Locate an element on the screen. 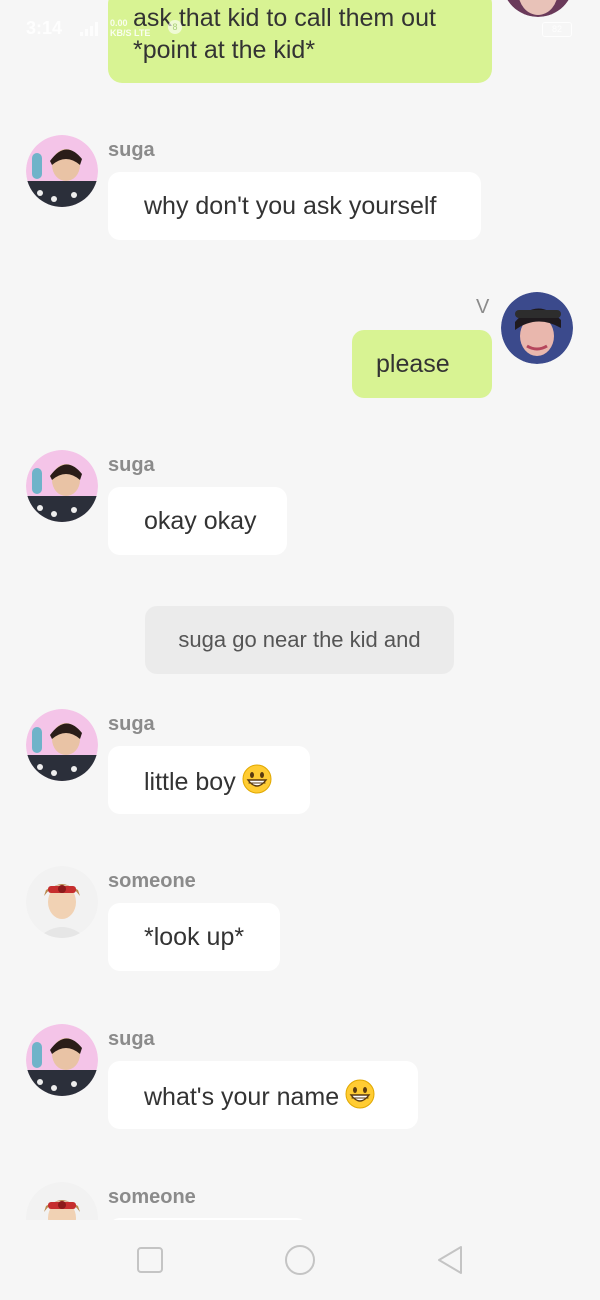 This screenshot has width=600, height=1300. circle-icon is located at coordinates (300, 1260).